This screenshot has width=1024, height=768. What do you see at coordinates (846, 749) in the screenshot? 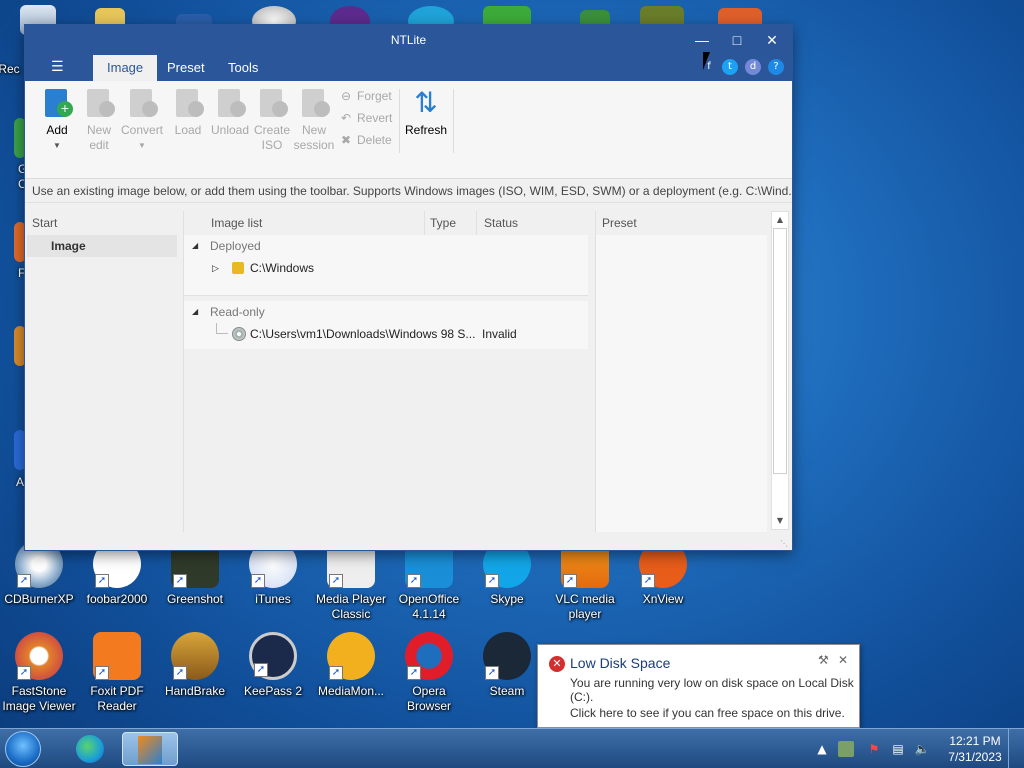
I see `tray-disk-icon` at bounding box center [846, 749].